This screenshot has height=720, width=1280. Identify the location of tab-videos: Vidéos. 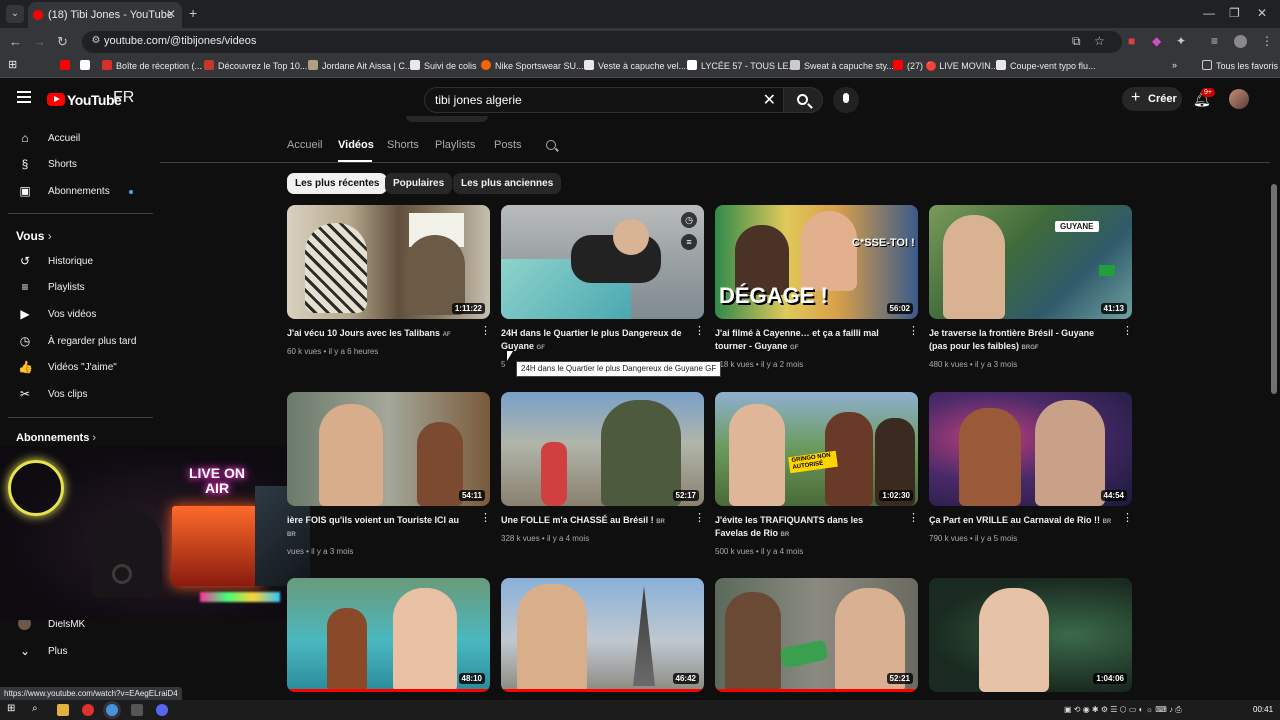
(356, 145).